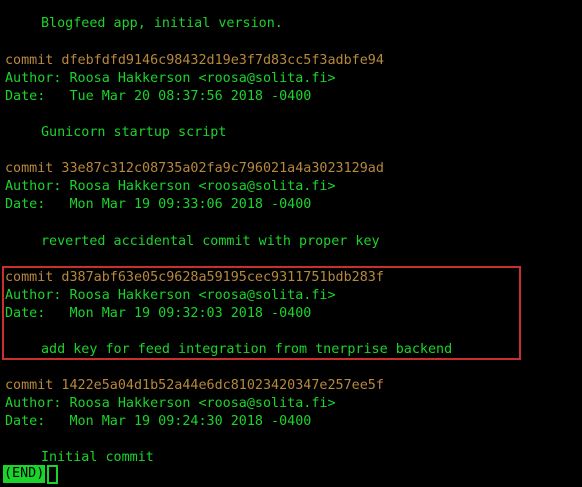 This screenshot has height=487, width=582. Describe the element at coordinates (162, 23) in the screenshot. I see `commit-message: Blogfeed app, initial version.` at that location.